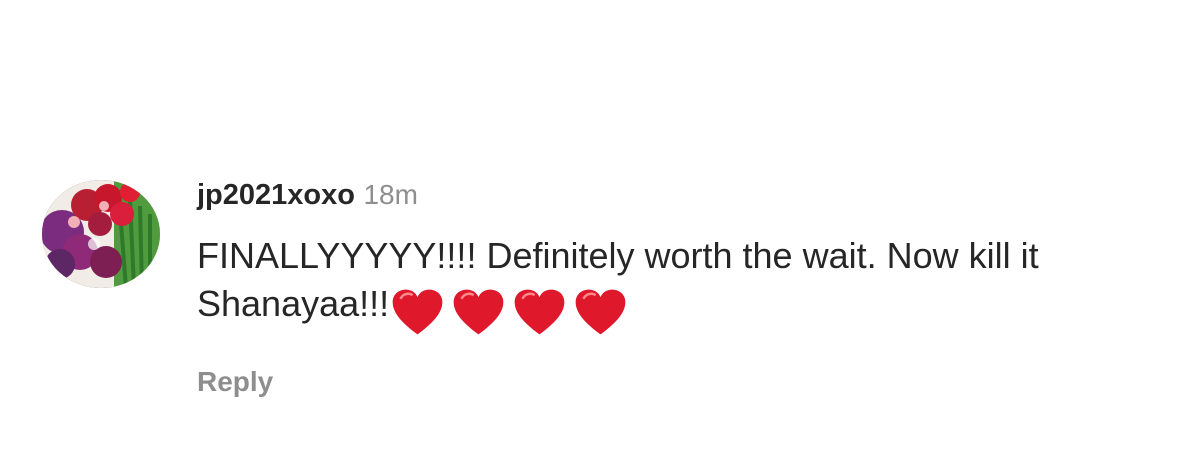 The width and height of the screenshot is (1200, 453). I want to click on avatar, so click(101, 234).